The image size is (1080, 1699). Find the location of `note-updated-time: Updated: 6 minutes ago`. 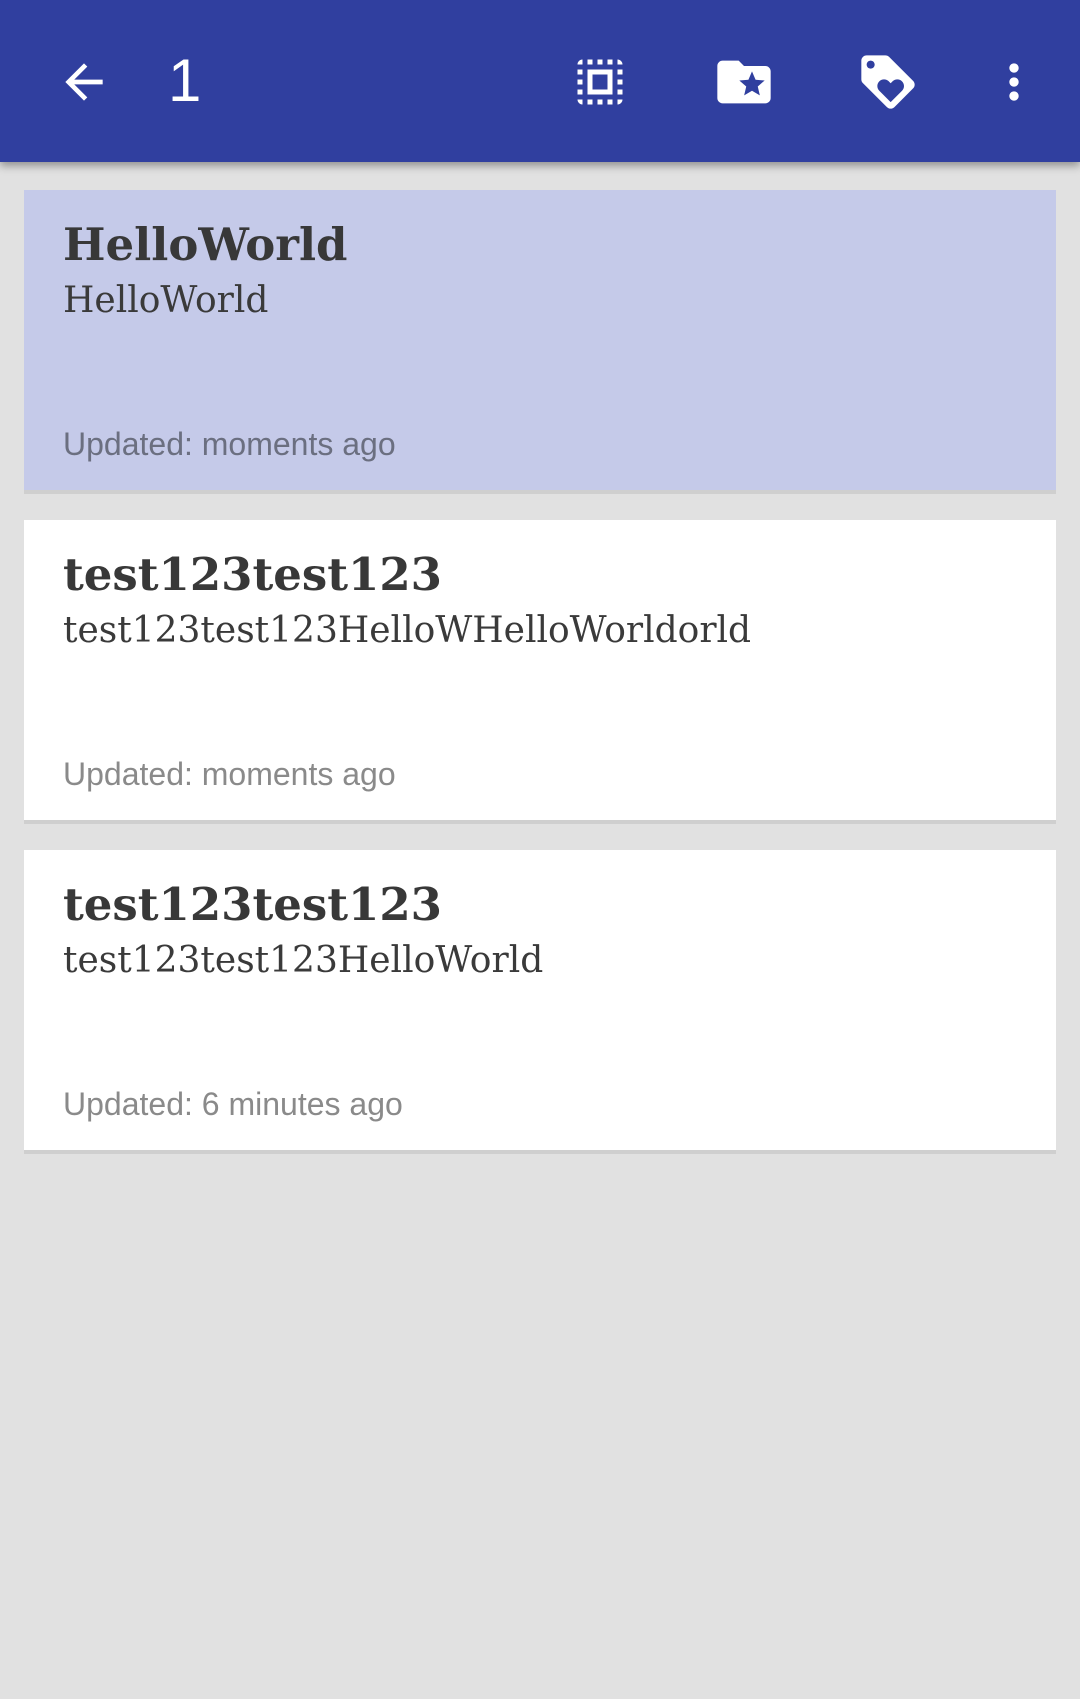

note-updated-time: Updated: 6 minutes ago is located at coordinates (233, 1104).